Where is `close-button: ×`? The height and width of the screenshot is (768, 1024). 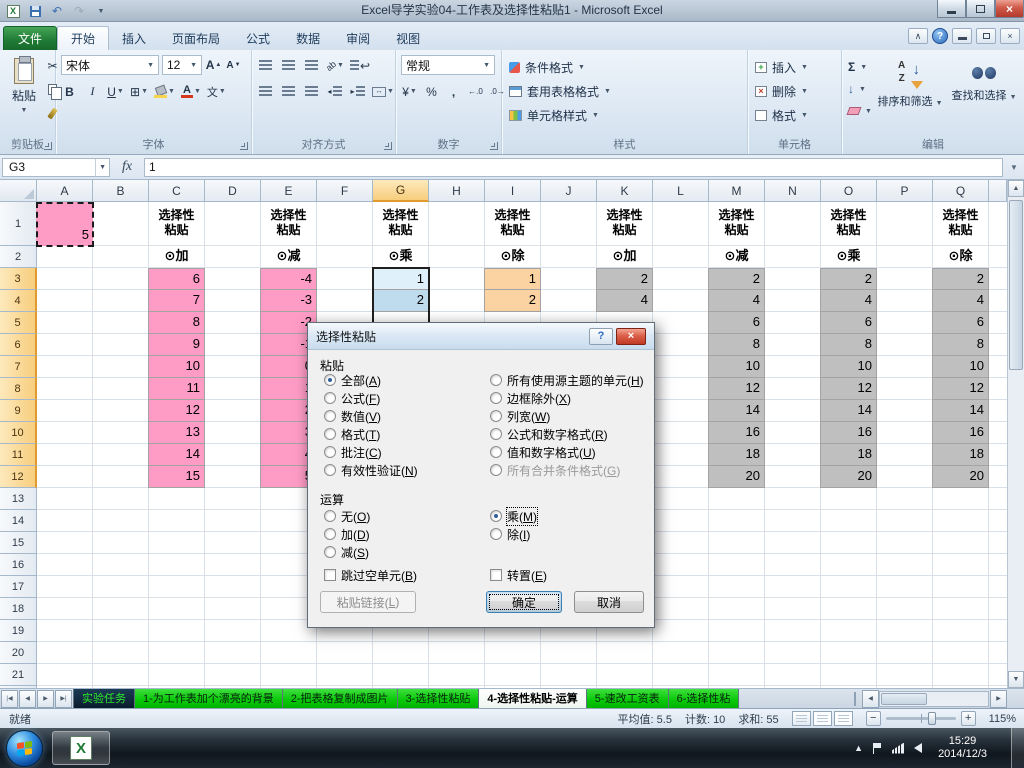 close-button: × is located at coordinates (1009, 9).